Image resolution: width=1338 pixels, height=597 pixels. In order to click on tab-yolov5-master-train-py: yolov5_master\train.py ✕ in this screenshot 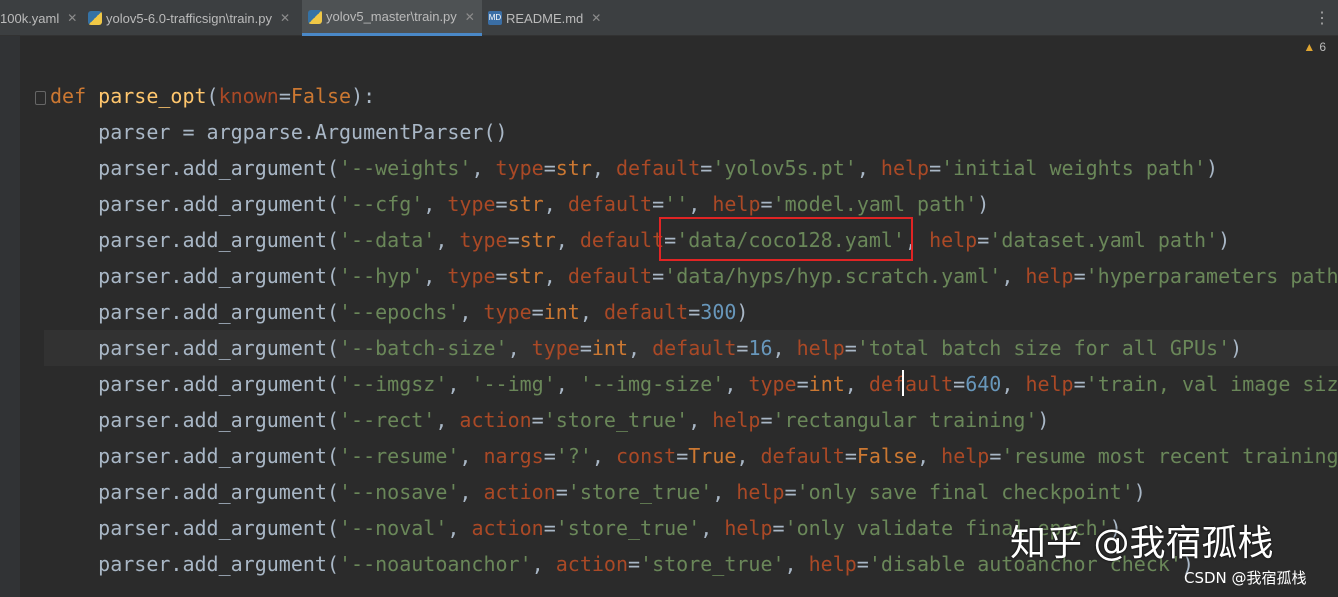, I will do `click(392, 18)`.